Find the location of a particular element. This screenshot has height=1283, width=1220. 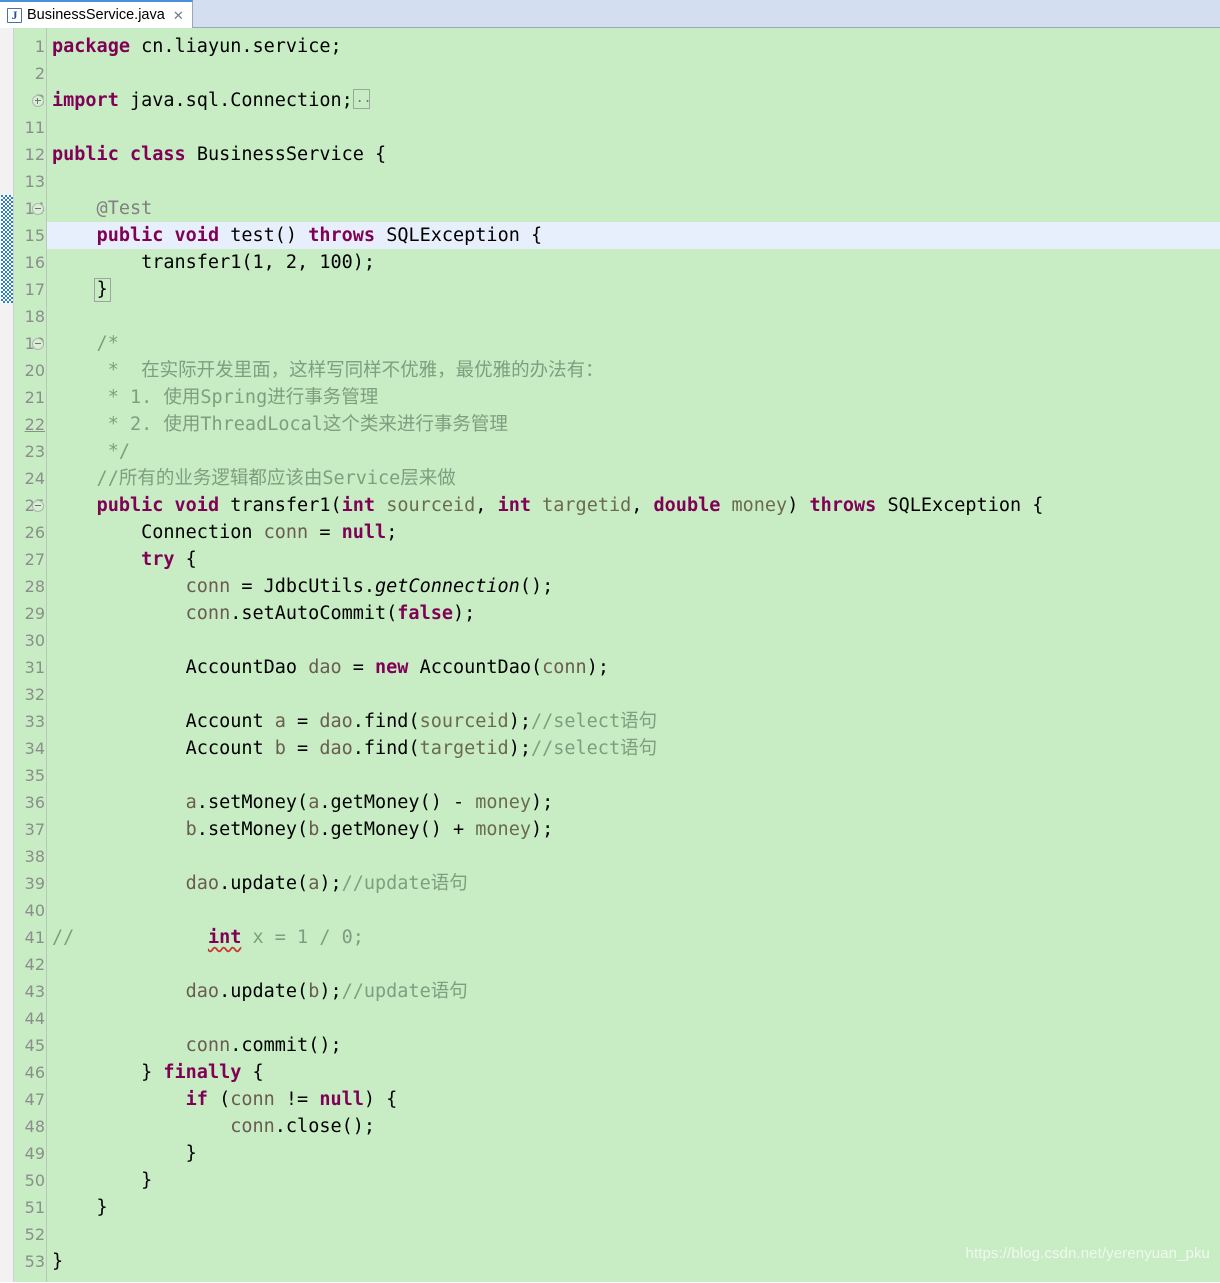

code-line: * 1. 使用Spring进行事务管理 is located at coordinates (633, 397).